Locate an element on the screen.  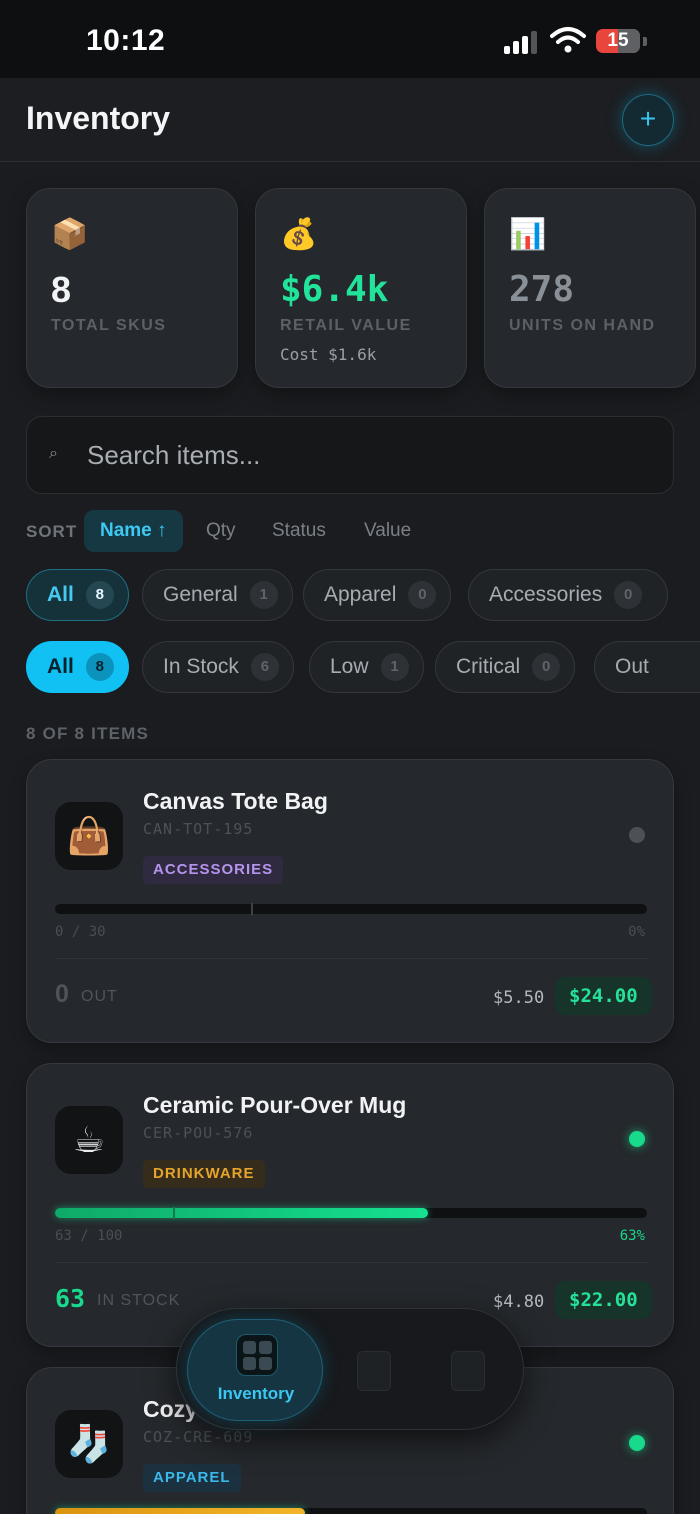
status-chip-all: All 8 is located at coordinates (77, 667).